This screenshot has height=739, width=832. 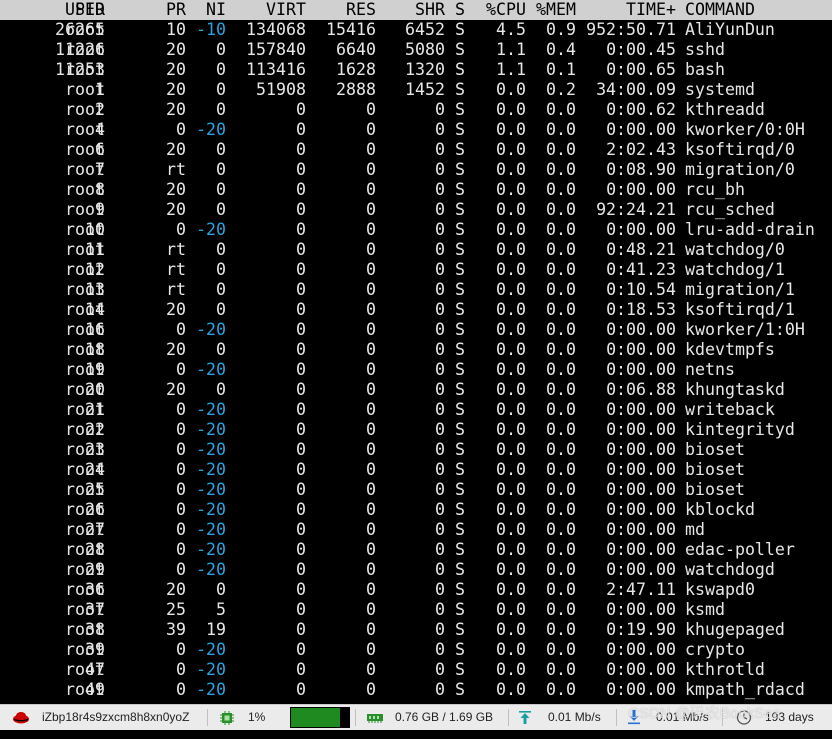 What do you see at coordinates (556, 10) in the screenshot?
I see `col-mem: %MEM` at bounding box center [556, 10].